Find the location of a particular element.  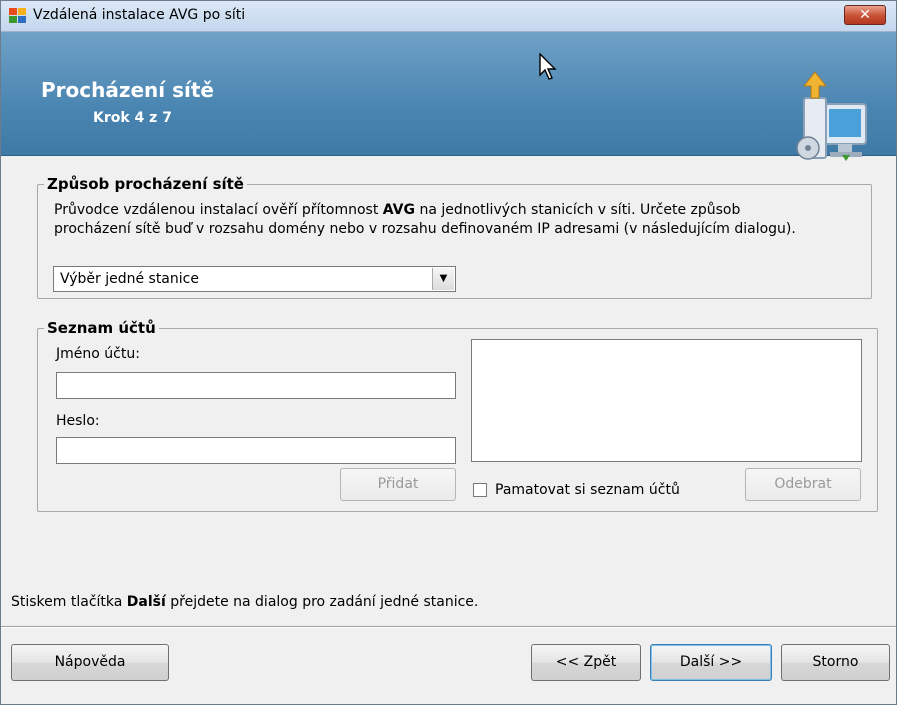

close-button: ✕ is located at coordinates (865, 15).